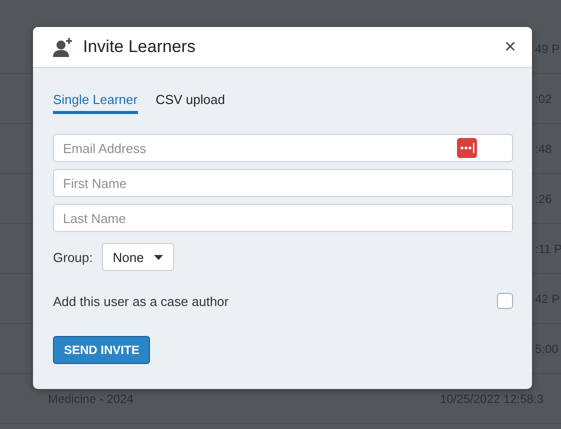  Describe the element at coordinates (64, 47) in the screenshot. I see `add-user-icon` at that location.